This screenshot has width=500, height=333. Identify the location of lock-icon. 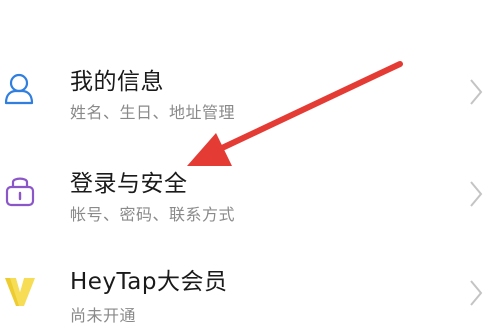
(20, 192).